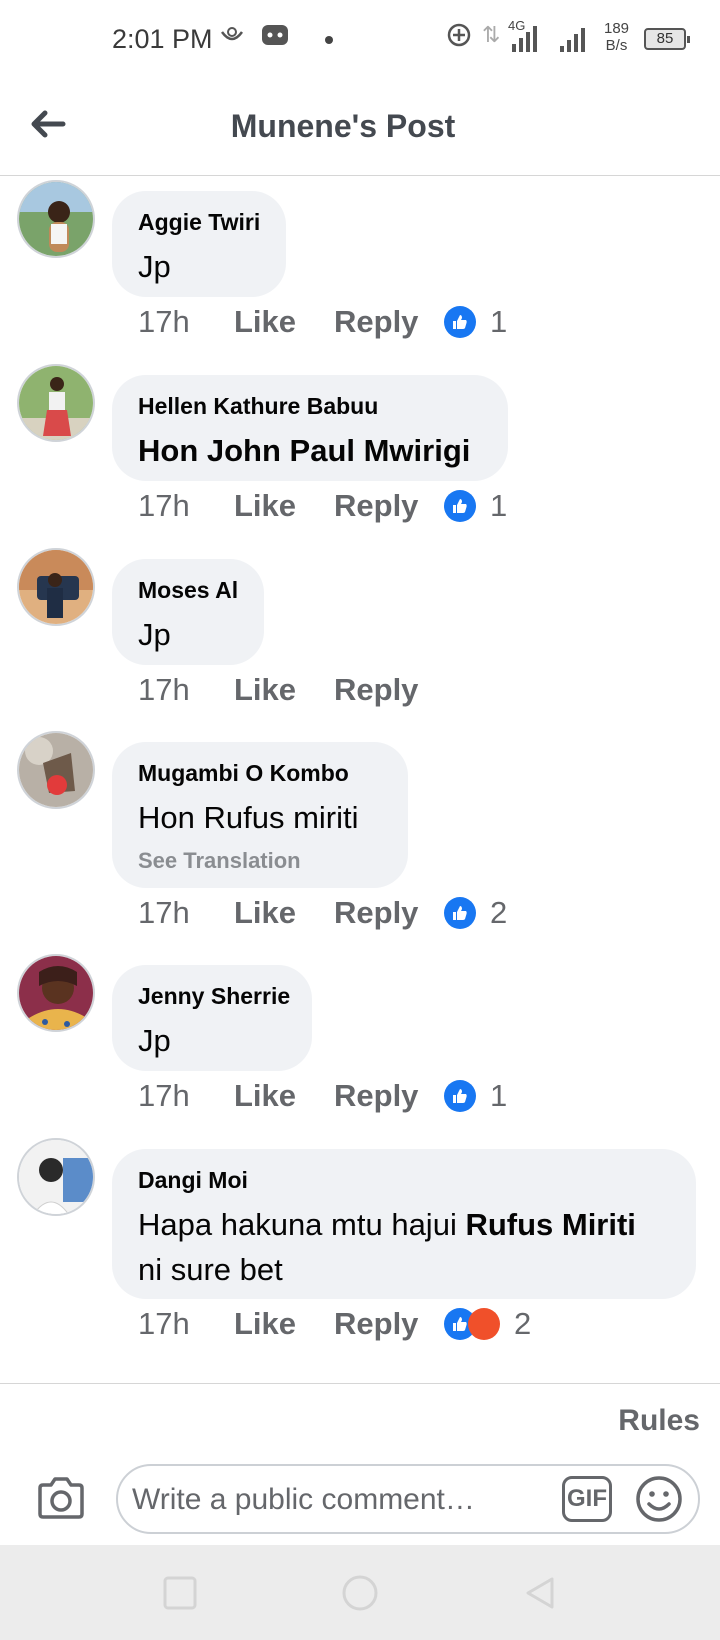  What do you see at coordinates (302, 1224) in the screenshot?
I see `comment-text-part: Hapa hakuna mtu hajui` at bounding box center [302, 1224].